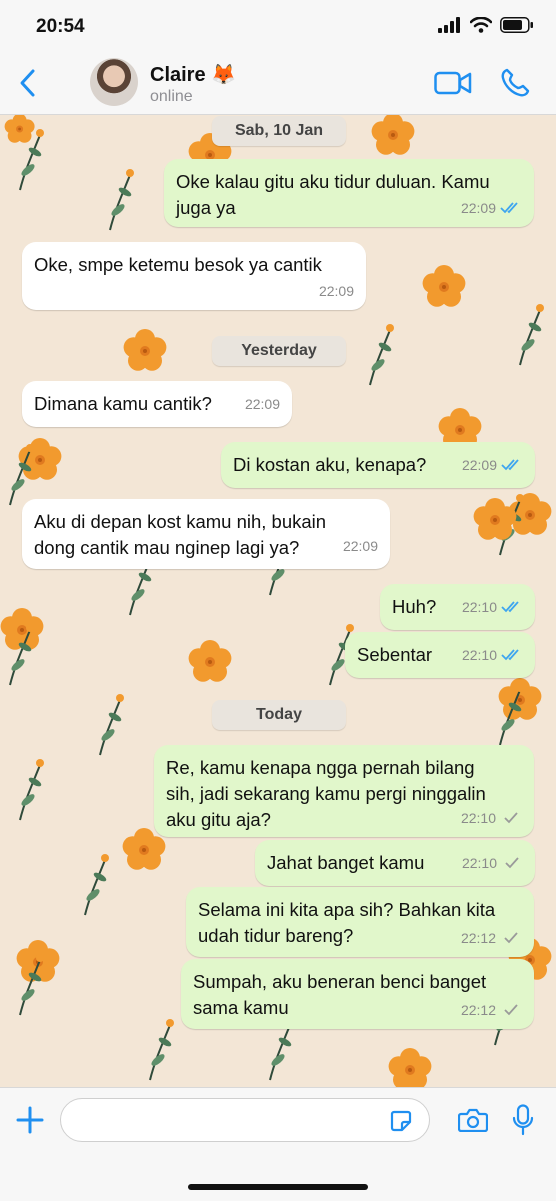 This screenshot has height=1201, width=556. I want to click on message-text: Re, kamu kenapa ngga pernah bilang, so click(320, 767).